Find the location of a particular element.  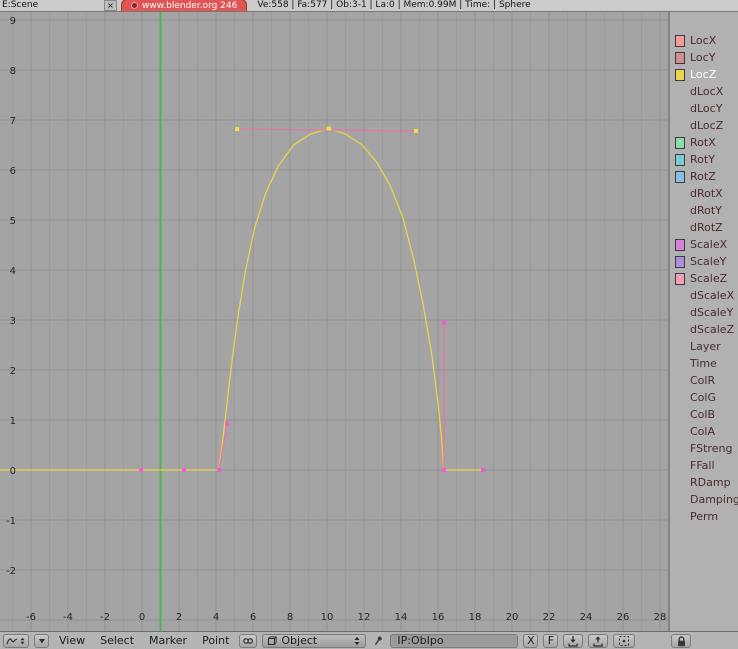

channel-label: Time is located at coordinates (703, 363).